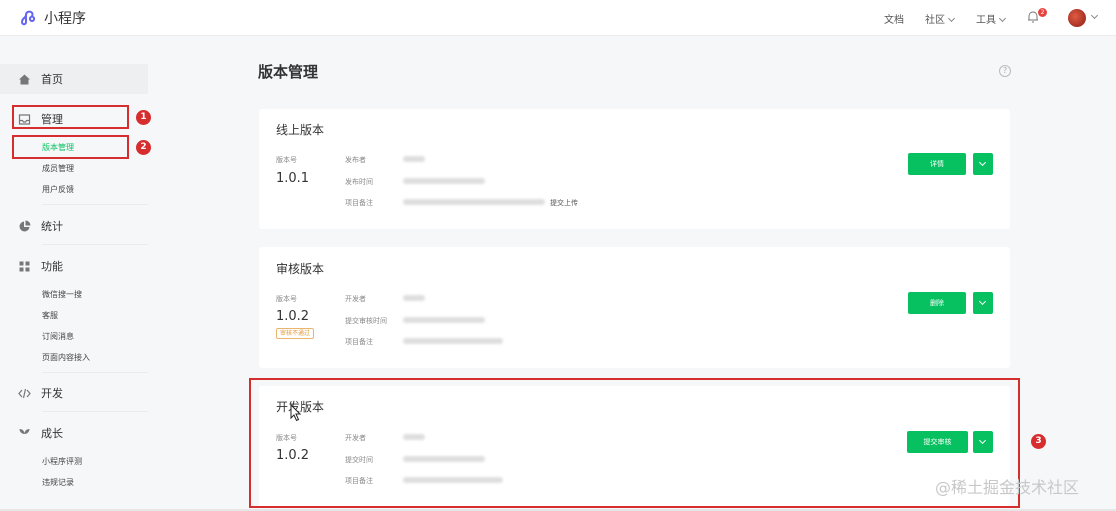 The image size is (1116, 511). Describe the element at coordinates (300, 269) in the screenshot. I see `card-title: 审核版本` at that location.